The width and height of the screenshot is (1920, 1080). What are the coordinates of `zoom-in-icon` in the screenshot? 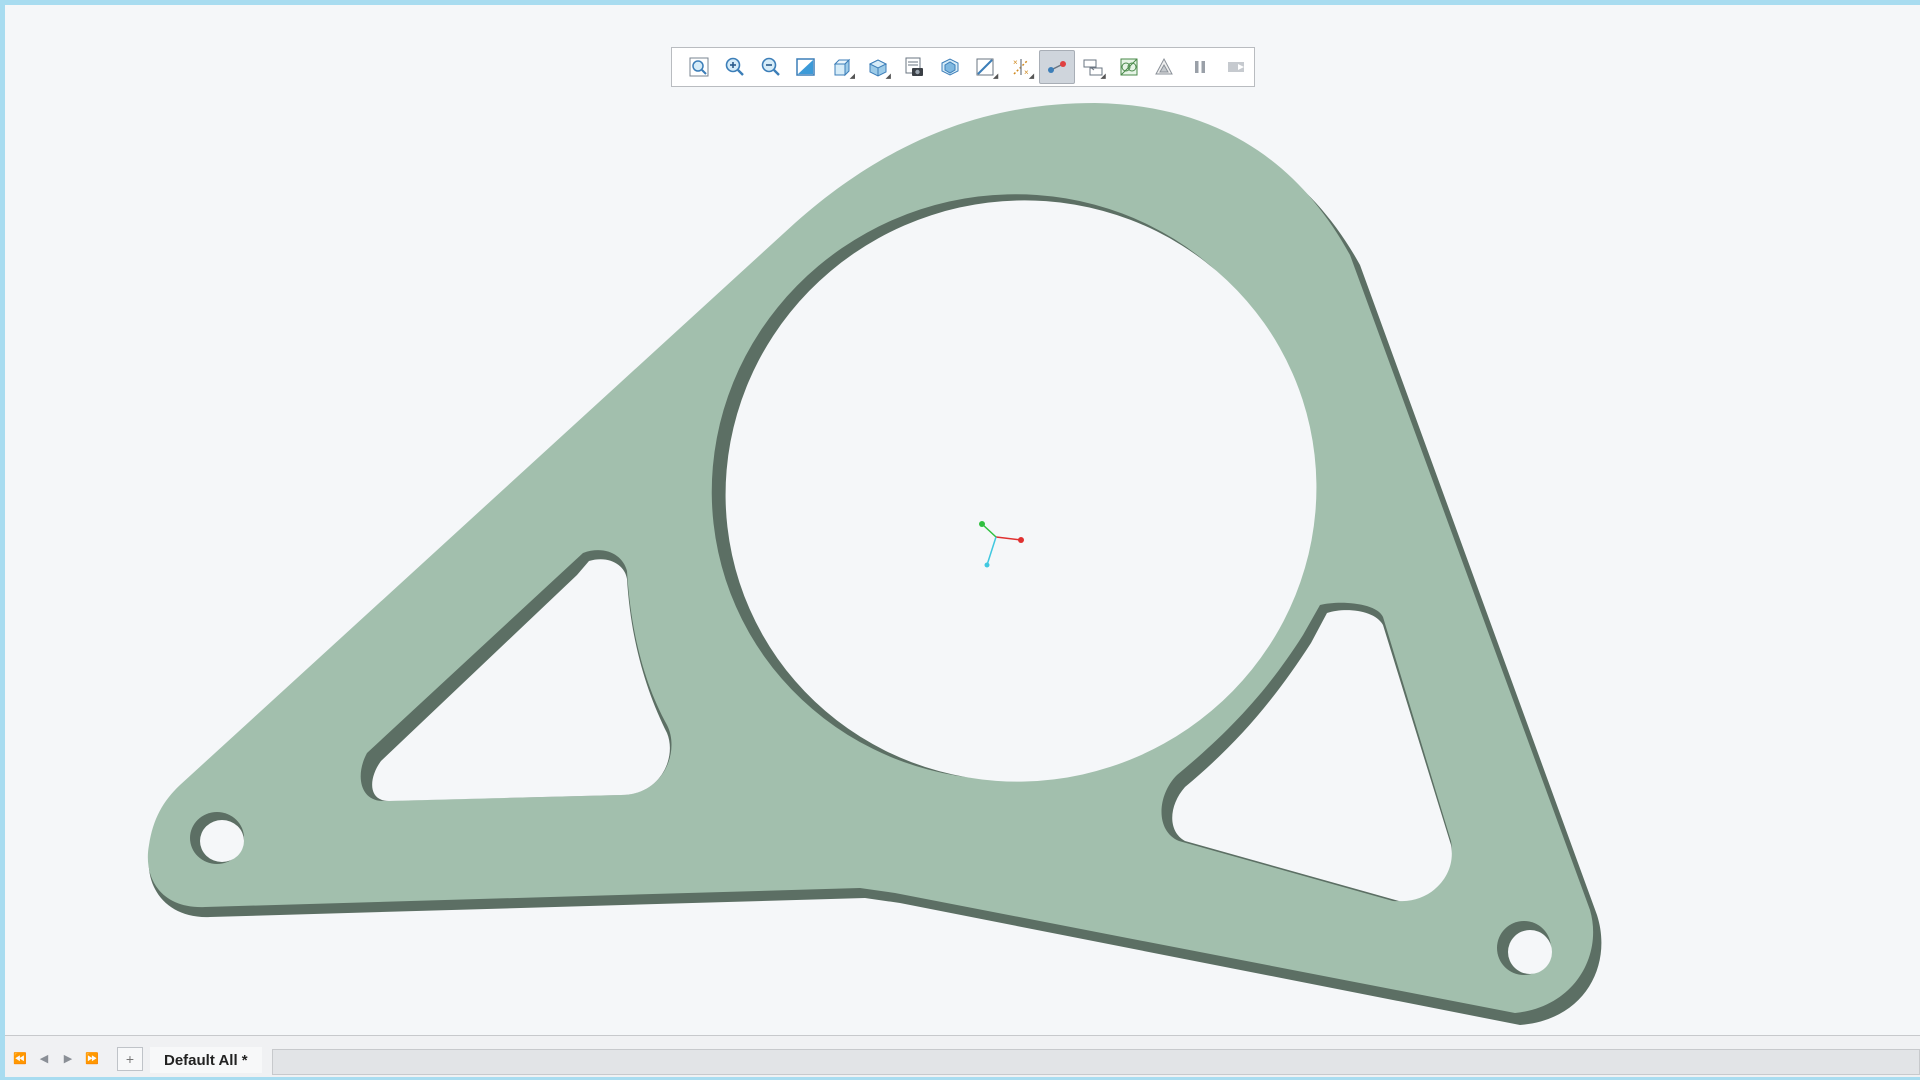 It's located at (734, 66).